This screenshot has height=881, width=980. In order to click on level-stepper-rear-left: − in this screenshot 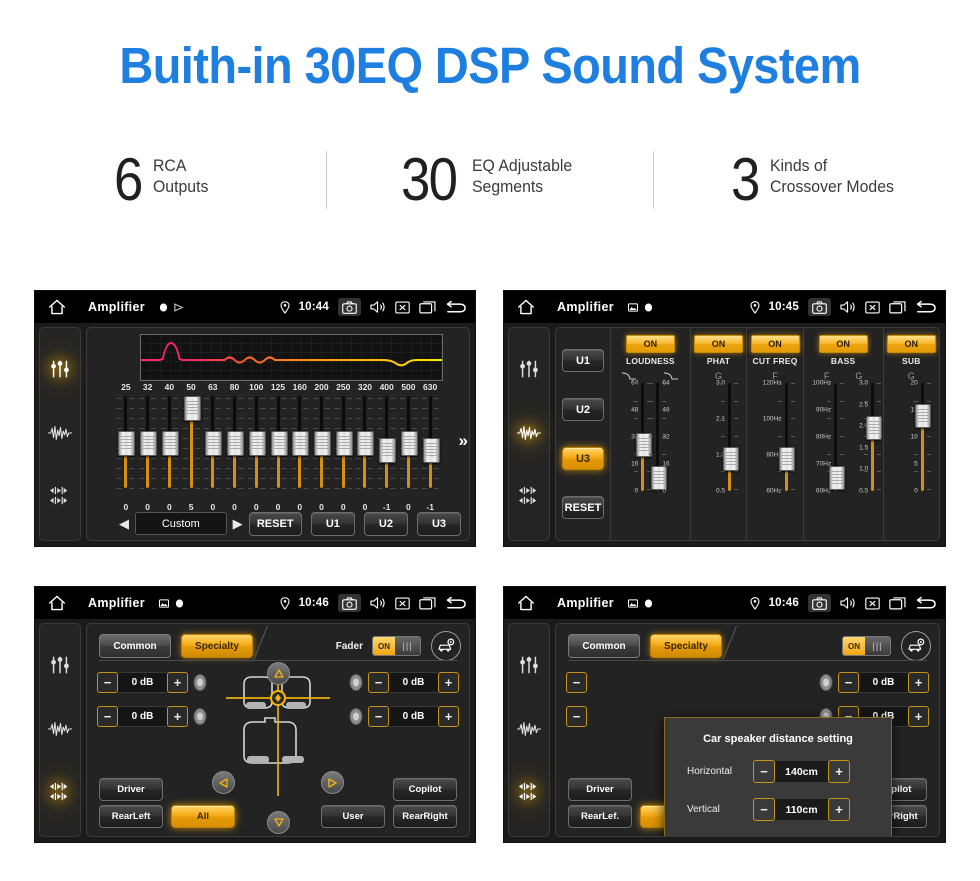, I will do `click(576, 716)`.